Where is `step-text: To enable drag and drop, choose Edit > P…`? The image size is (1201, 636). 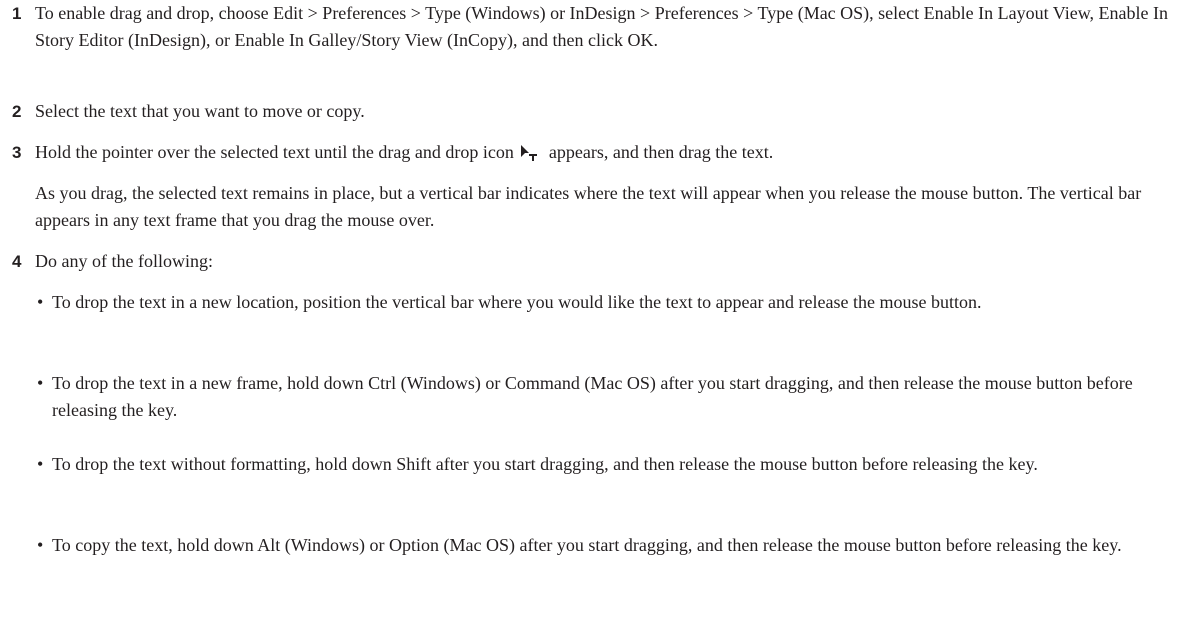 step-text: To enable drag and drop, choose Edit > P… is located at coordinates (601, 26).